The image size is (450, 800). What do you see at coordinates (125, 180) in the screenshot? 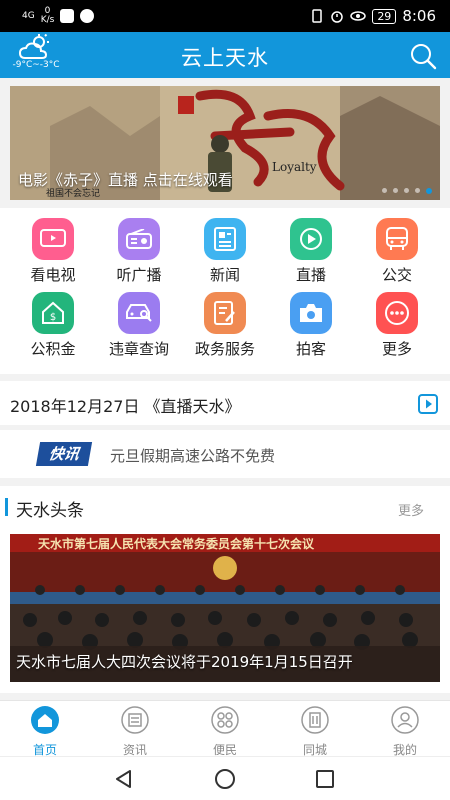
I see `banner-caption: 电影《赤子》直播 点击在线观看` at bounding box center [125, 180].